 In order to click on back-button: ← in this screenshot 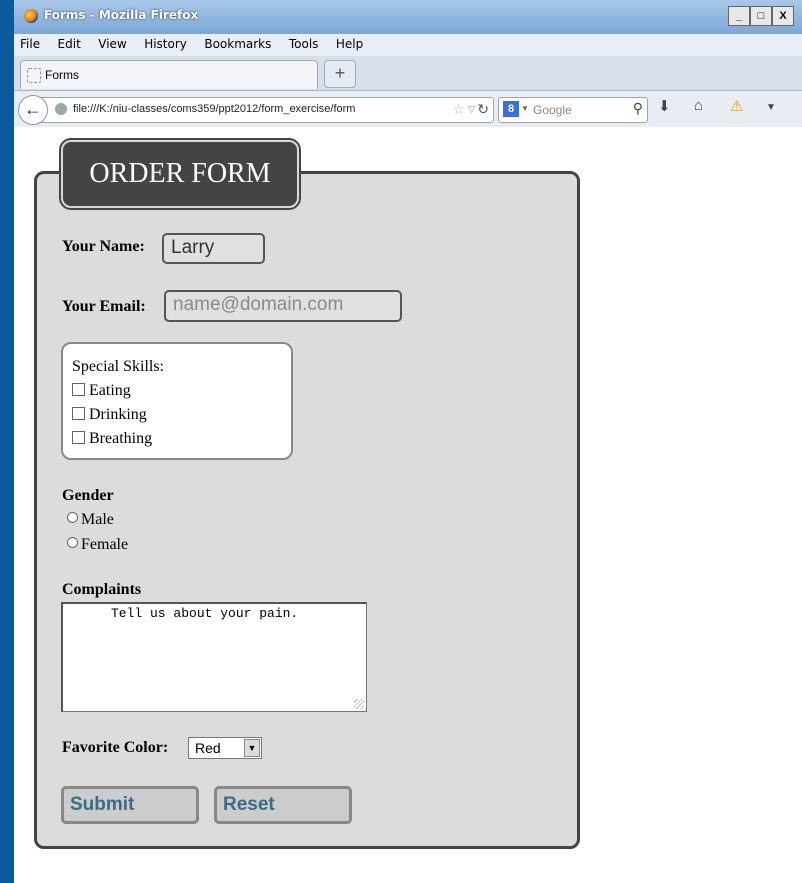, I will do `click(33, 110)`.